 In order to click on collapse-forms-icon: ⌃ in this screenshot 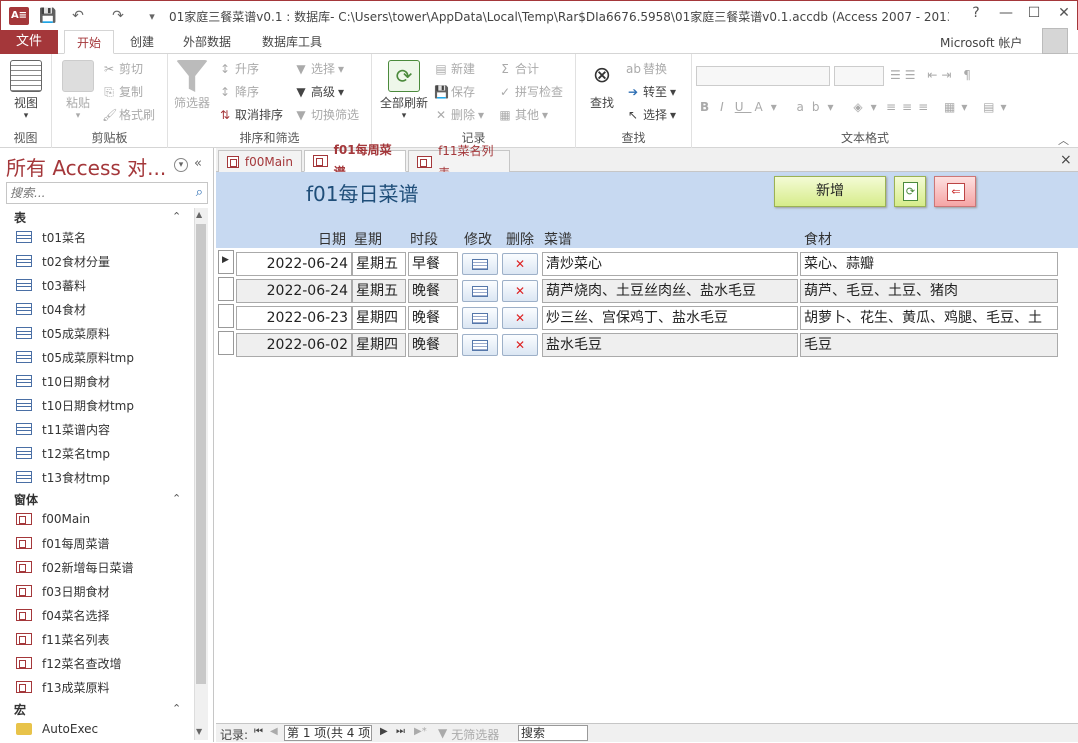, I will do `click(176, 498)`.